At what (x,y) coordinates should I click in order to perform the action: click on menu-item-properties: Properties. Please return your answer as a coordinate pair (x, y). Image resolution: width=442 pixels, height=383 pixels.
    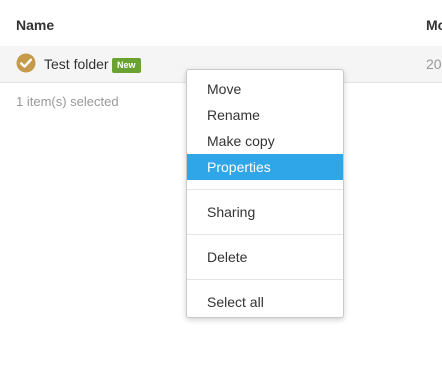
    Looking at the image, I should click on (265, 167).